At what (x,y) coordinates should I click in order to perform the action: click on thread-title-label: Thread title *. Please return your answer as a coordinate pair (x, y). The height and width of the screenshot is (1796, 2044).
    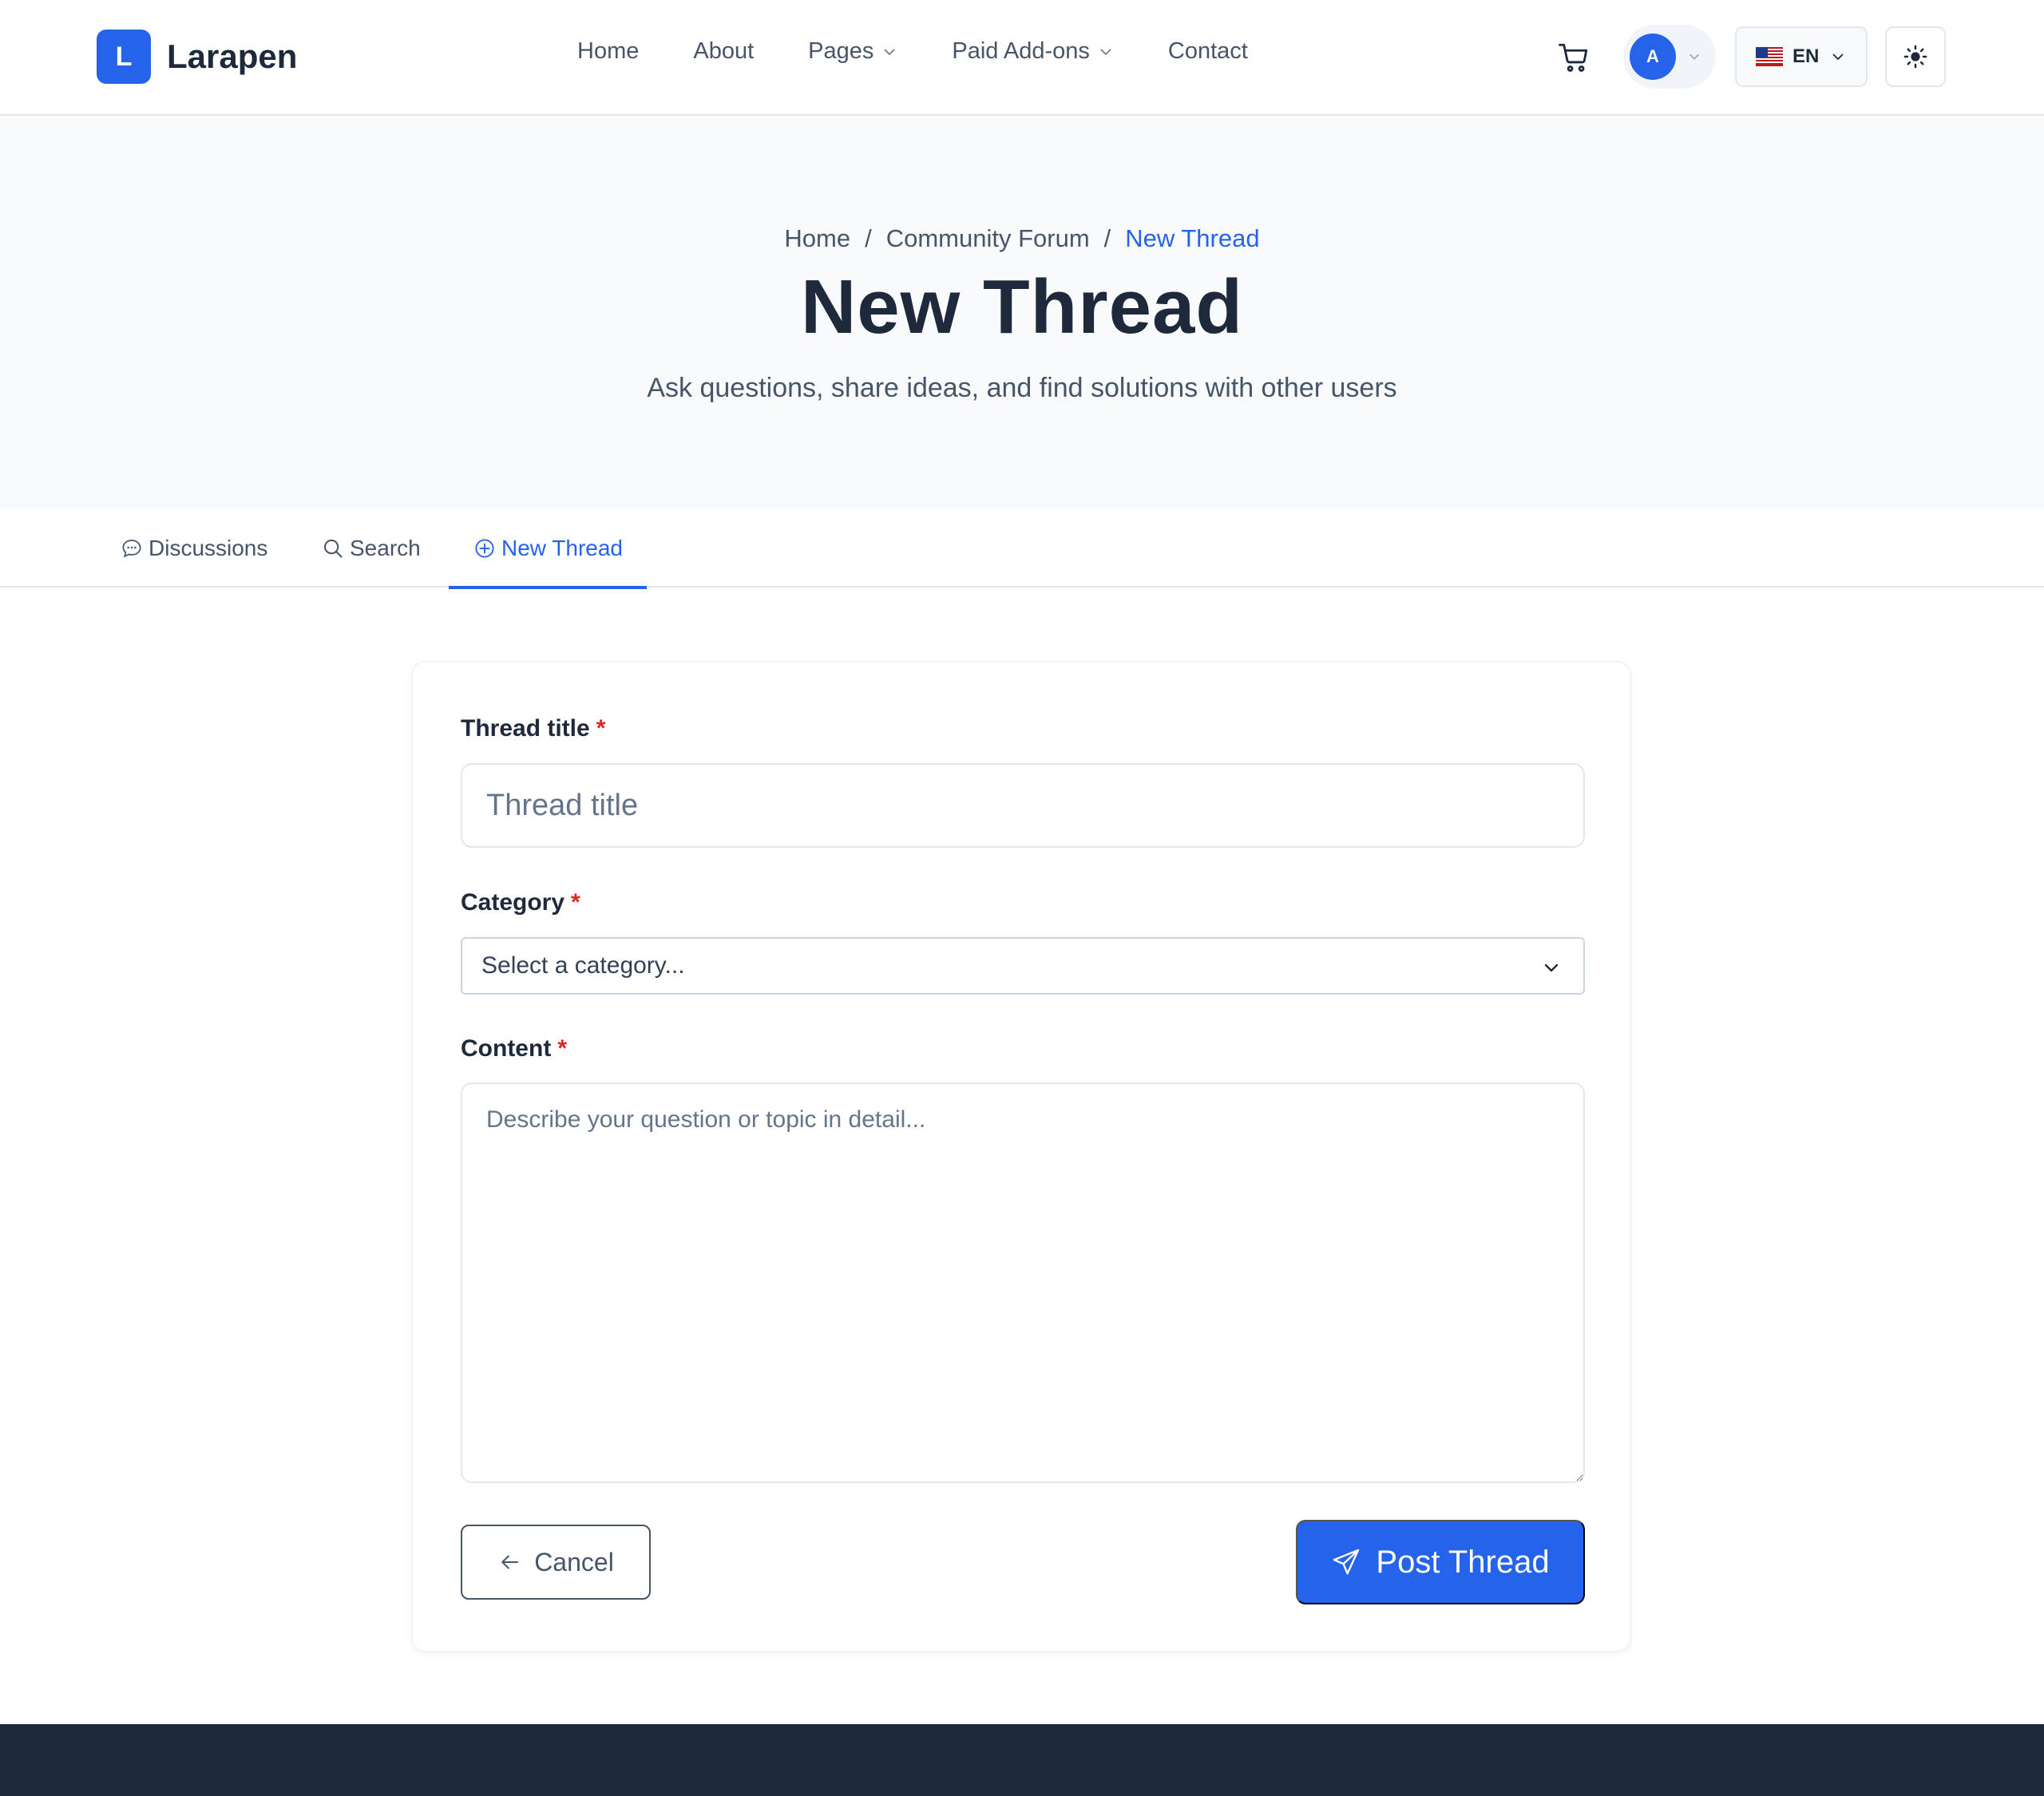
    Looking at the image, I should click on (533, 728).